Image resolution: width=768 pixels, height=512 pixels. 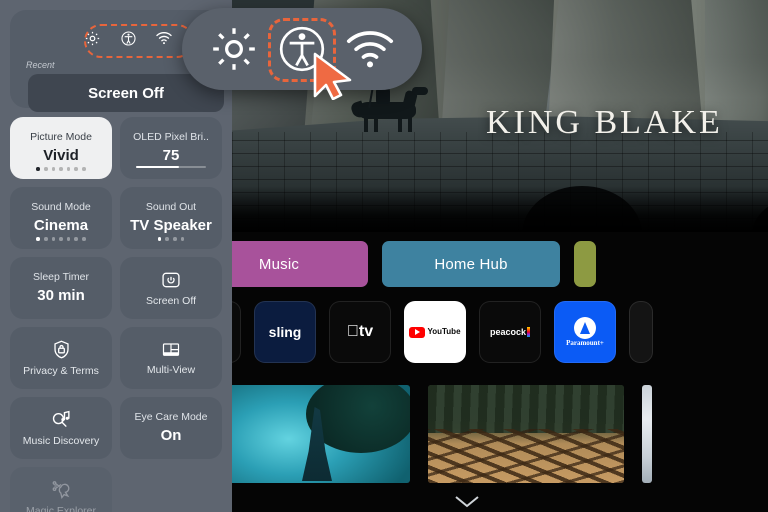 I want to click on content-card-partial, so click(x=647, y=434).